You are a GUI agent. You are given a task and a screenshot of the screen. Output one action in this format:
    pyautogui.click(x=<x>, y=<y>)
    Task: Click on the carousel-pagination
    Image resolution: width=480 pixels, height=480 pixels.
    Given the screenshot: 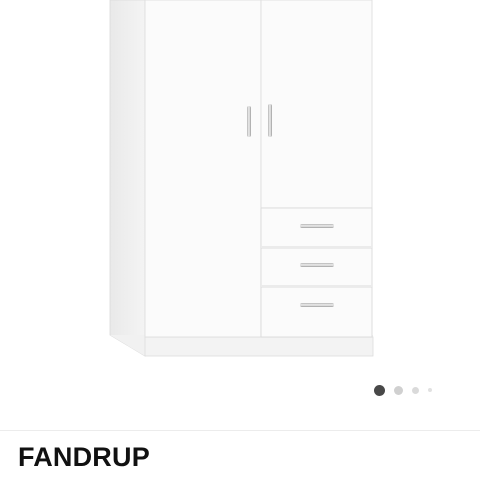 What is the action you would take?
    pyautogui.click(x=403, y=390)
    